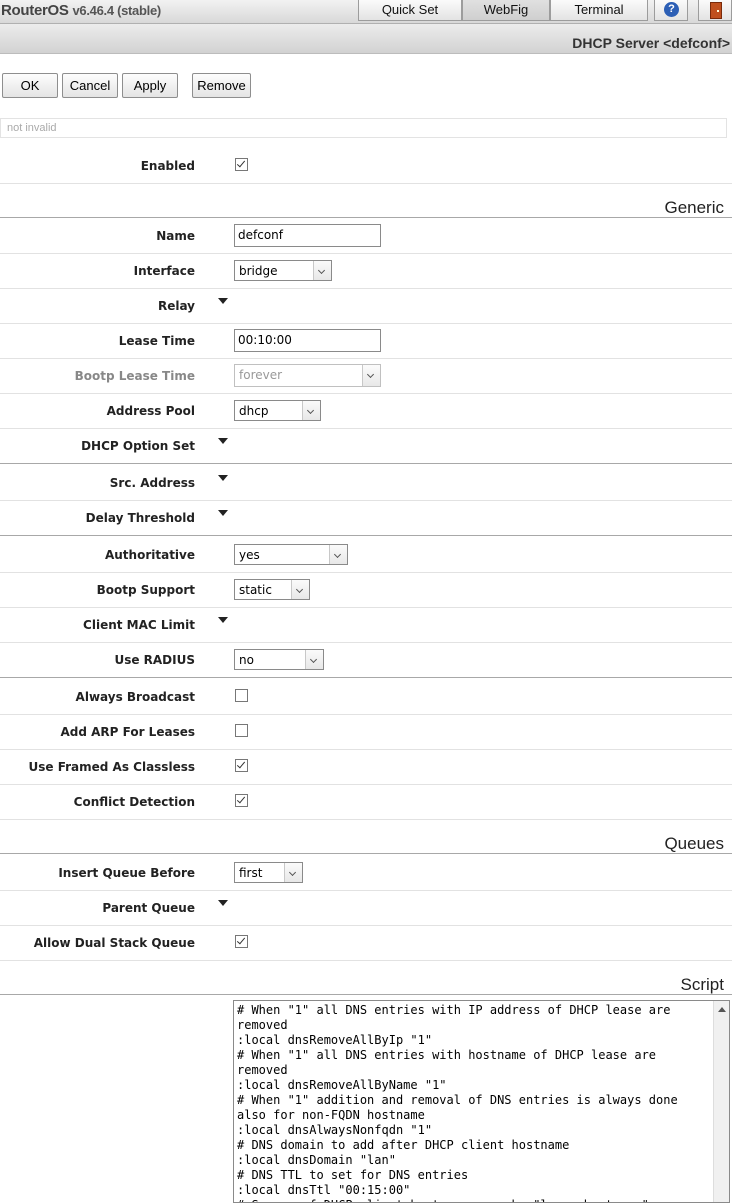  Describe the element at coordinates (366, 943) in the screenshot. I see `row-allow-dual-stack: Allow Dual Stack Queue` at that location.